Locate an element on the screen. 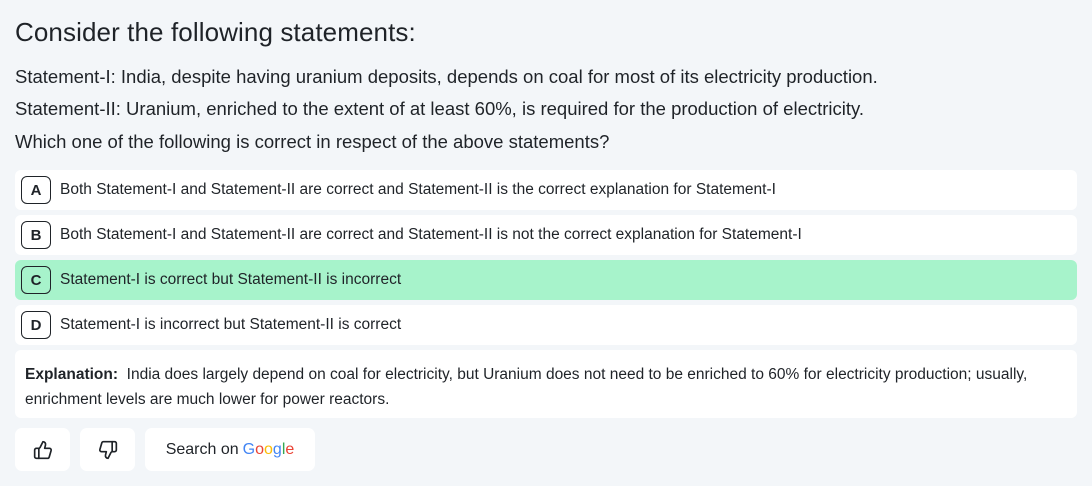 Image resolution: width=1092 pixels, height=486 pixels. search-prefix: Search on is located at coordinates (202, 449).